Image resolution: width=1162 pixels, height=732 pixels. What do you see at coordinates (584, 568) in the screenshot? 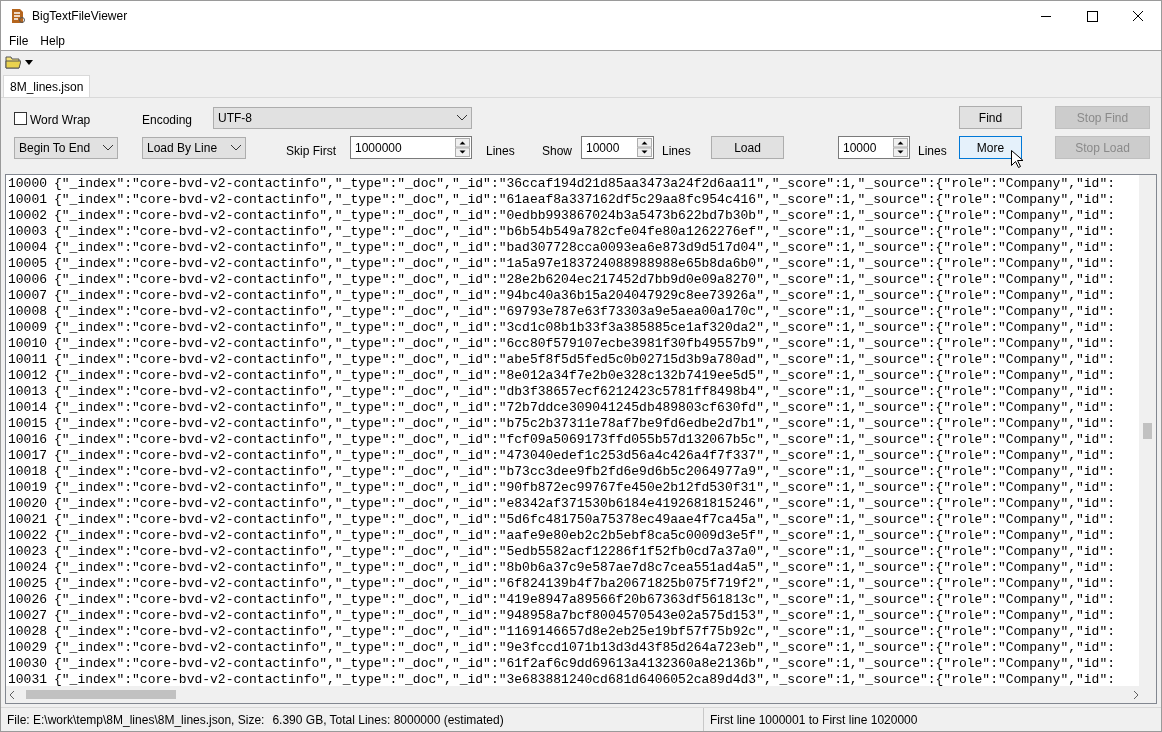
I see `line-text: {"_index":"core-bvd-v2-contactinfo","_type":"_doc","_id":"8b0b6a37c9e587ae7d8c7cea551ad4a5","_score":1,"_source":{"role":"Company","id":` at bounding box center [584, 568].